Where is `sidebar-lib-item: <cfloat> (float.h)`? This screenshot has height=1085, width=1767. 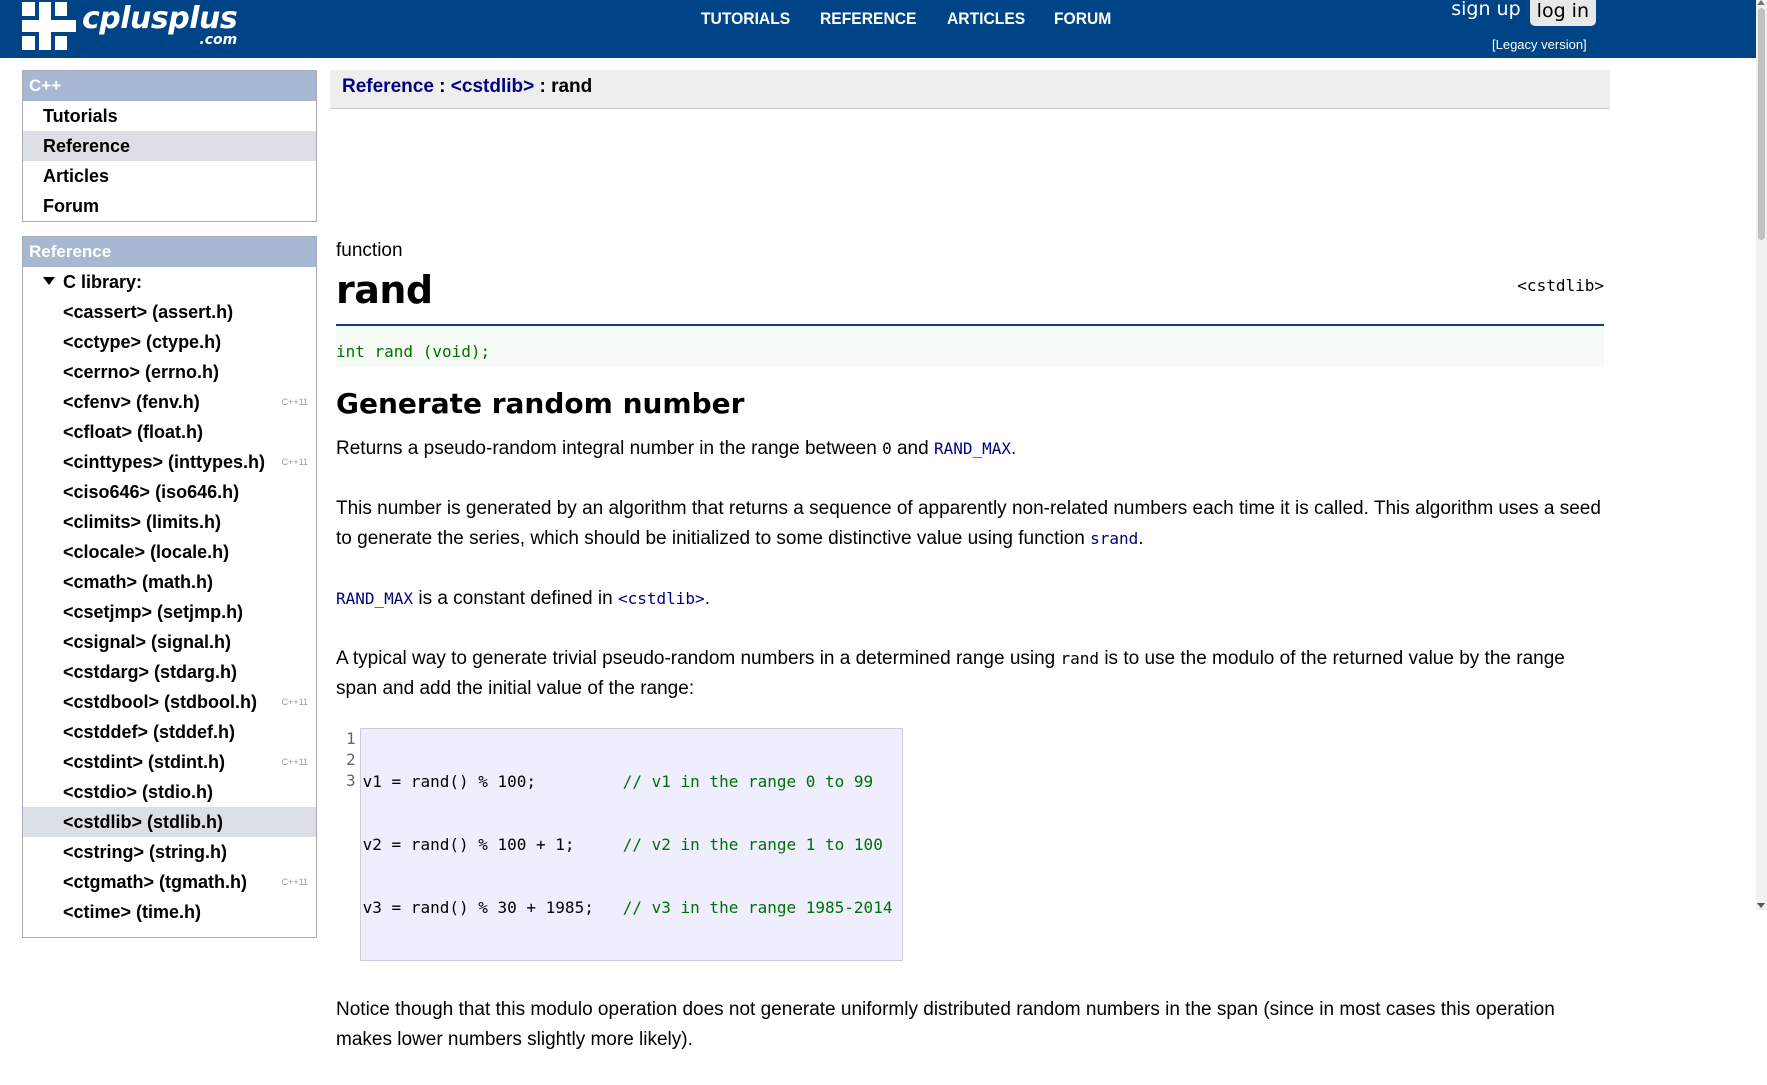
sidebar-lib-item: <cfloat> (float.h) is located at coordinates (169, 432).